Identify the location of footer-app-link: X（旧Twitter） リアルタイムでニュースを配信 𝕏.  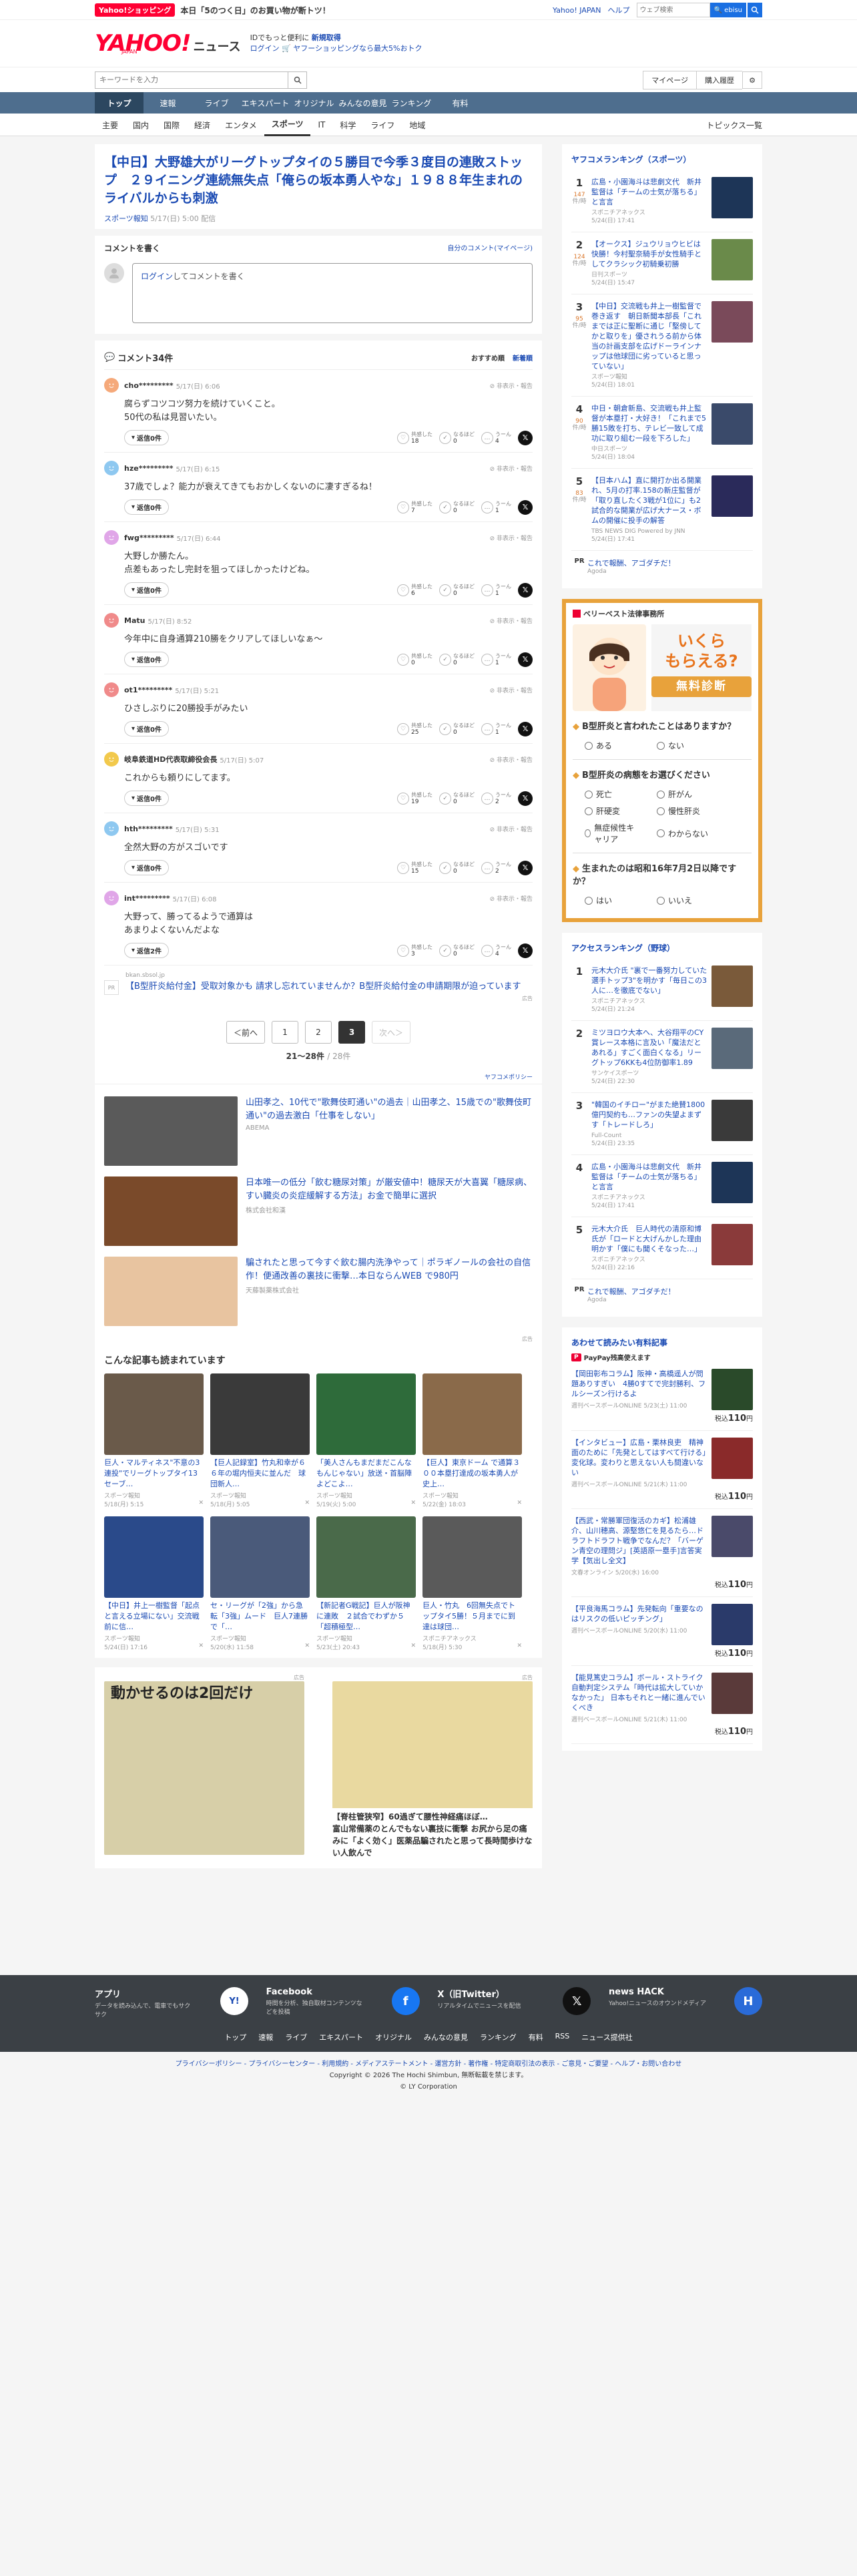
(514, 2004).